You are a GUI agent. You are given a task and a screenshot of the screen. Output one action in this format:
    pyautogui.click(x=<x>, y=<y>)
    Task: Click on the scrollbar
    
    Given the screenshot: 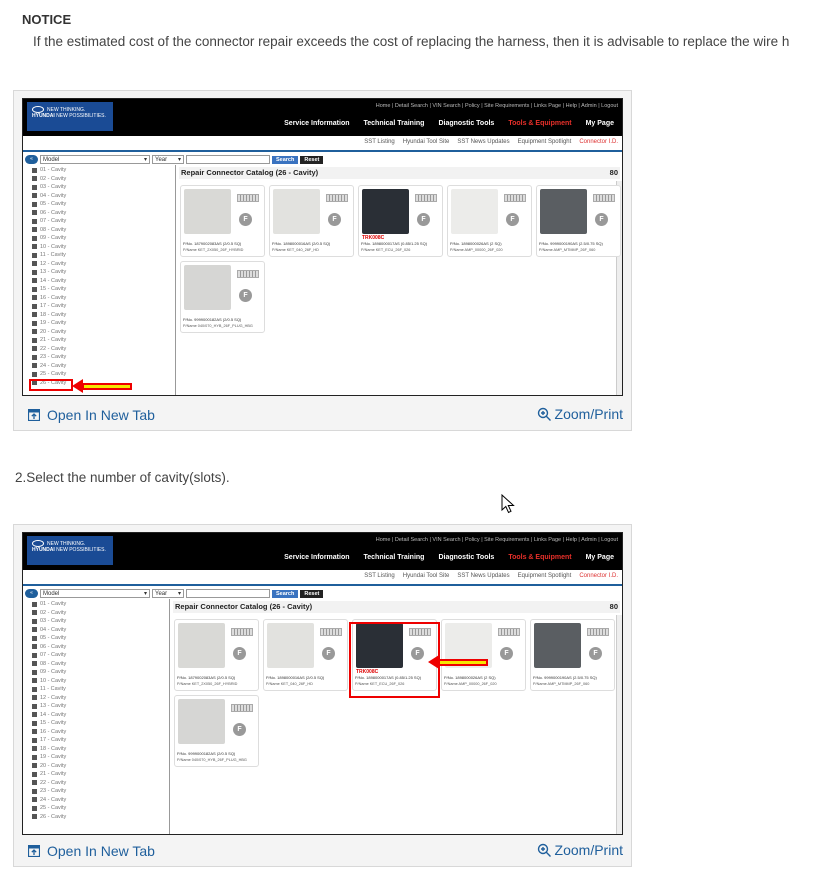 What is the action you would take?
    pyautogui.click(x=619, y=724)
    